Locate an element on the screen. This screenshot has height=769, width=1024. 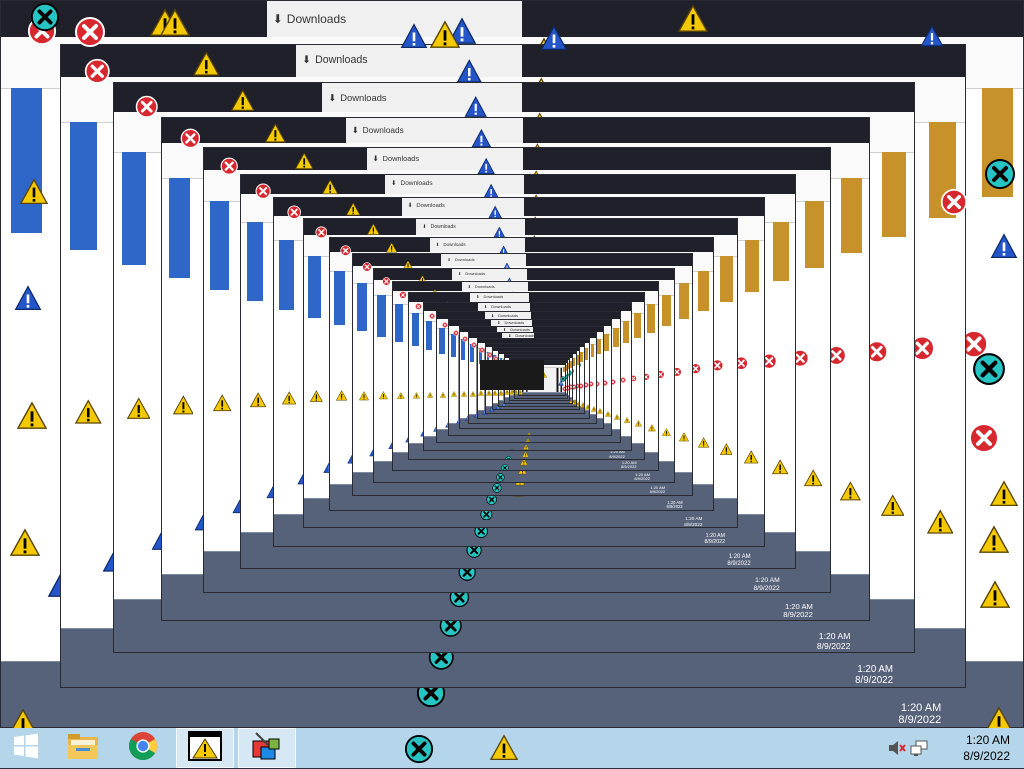
browser-tab-downloads: ⬇ Downloads is located at coordinates (499, 297).